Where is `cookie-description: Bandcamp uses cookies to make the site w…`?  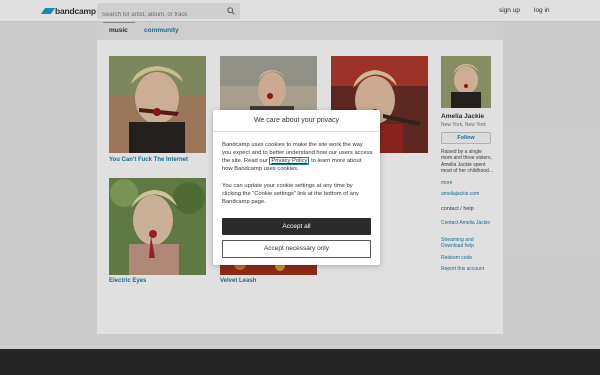 cookie-description: Bandcamp uses cookies to make the site w… is located at coordinates (297, 157).